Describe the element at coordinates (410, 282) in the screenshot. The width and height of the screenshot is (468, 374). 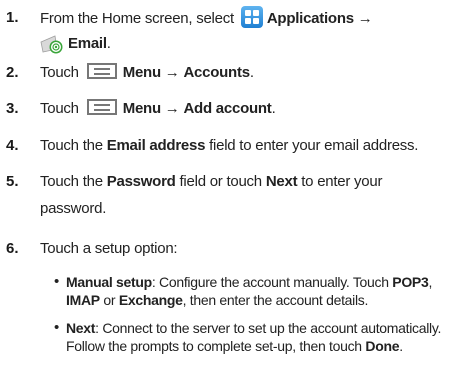
I see `pop3-label: POP3` at that location.